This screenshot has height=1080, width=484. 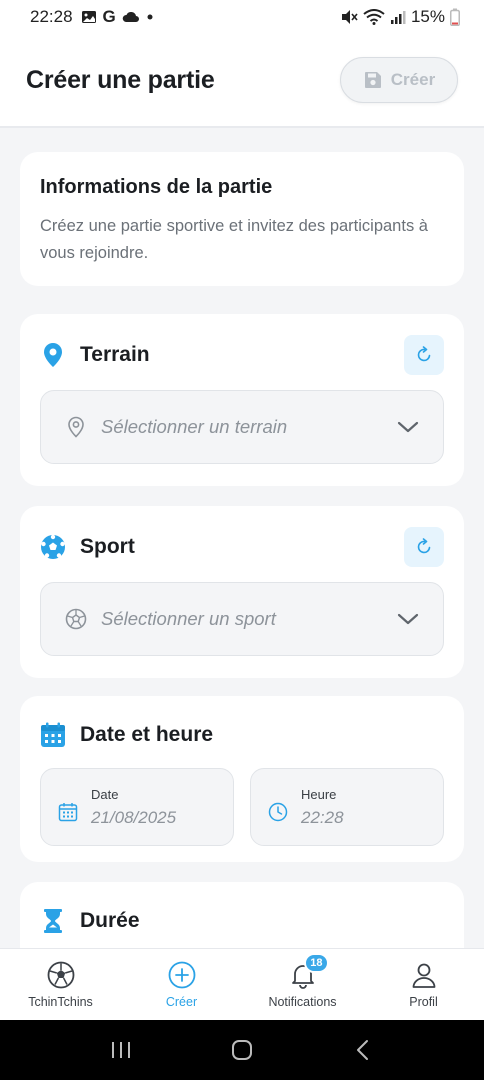 I want to click on recent-apps-icon, so click(x=121, y=1050).